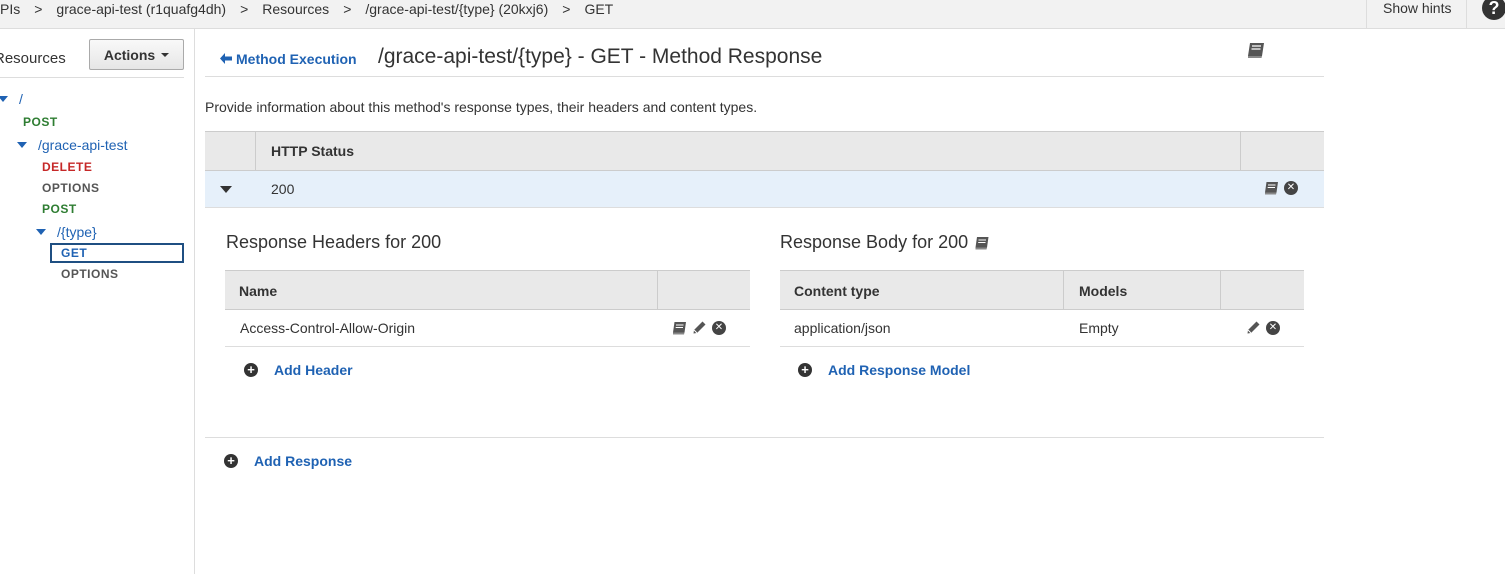  Describe the element at coordinates (328, 328) in the screenshot. I see `header-name: Access-Control-Allow-Origin` at that location.